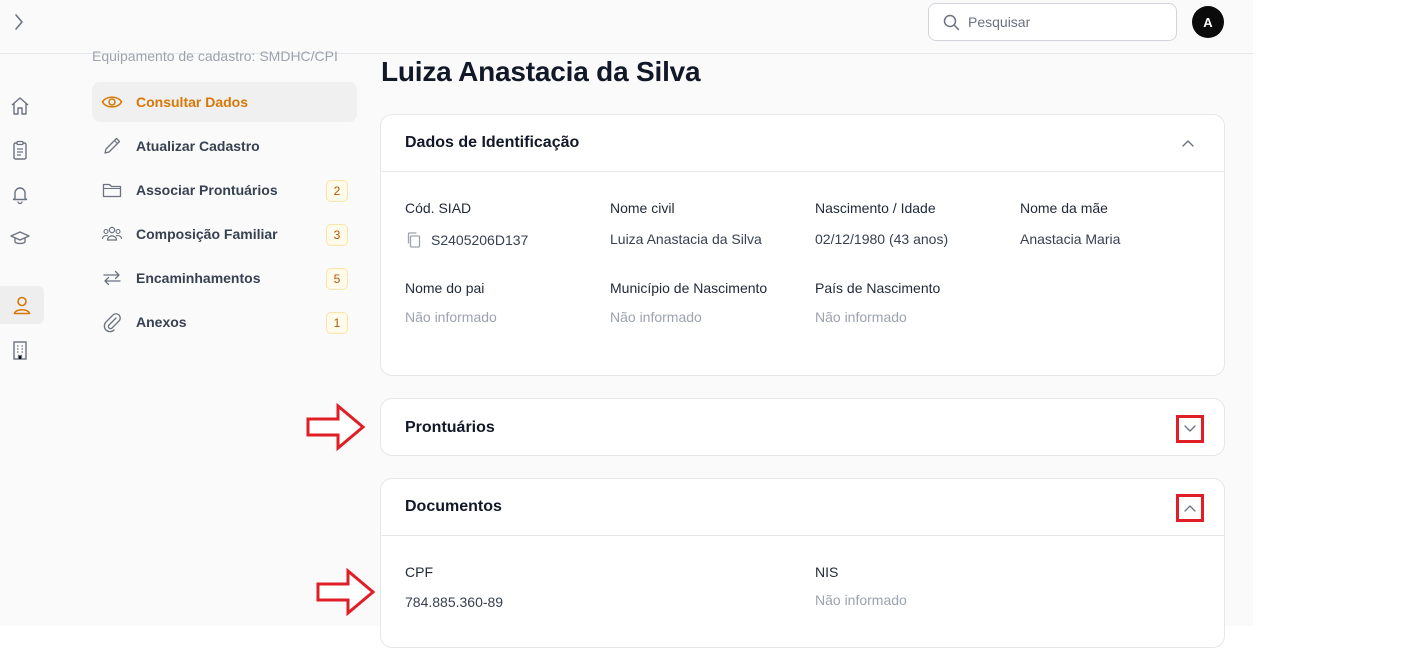  What do you see at coordinates (192, 102) in the screenshot?
I see `nav-item-label: Consultar Dados` at bounding box center [192, 102].